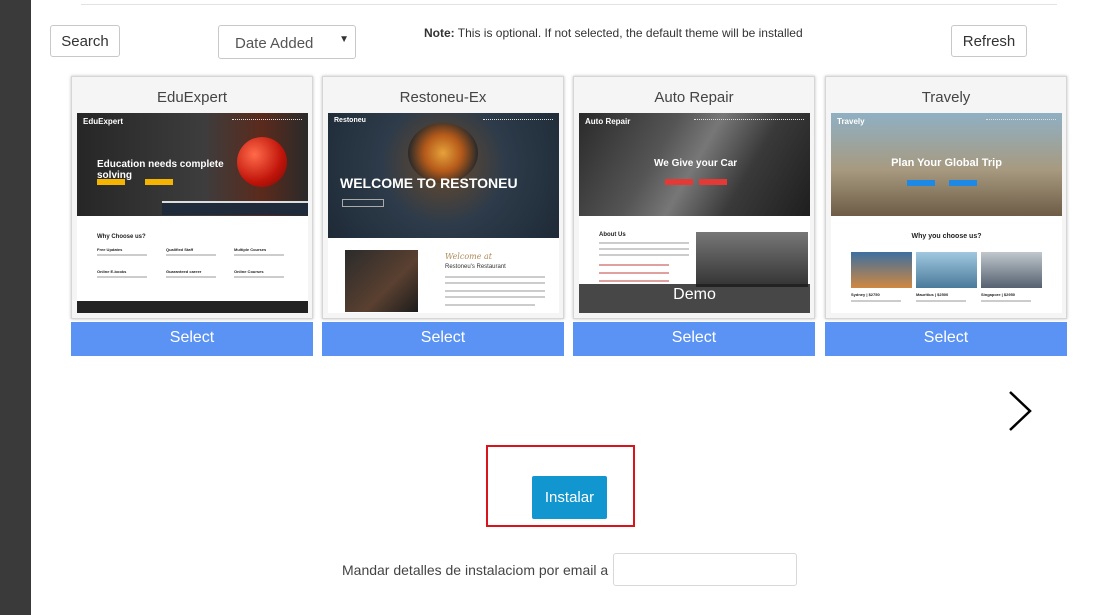 This screenshot has height=615, width=1110. I want to click on preview-hero: Auto Repair We Give your Car, so click(694, 164).